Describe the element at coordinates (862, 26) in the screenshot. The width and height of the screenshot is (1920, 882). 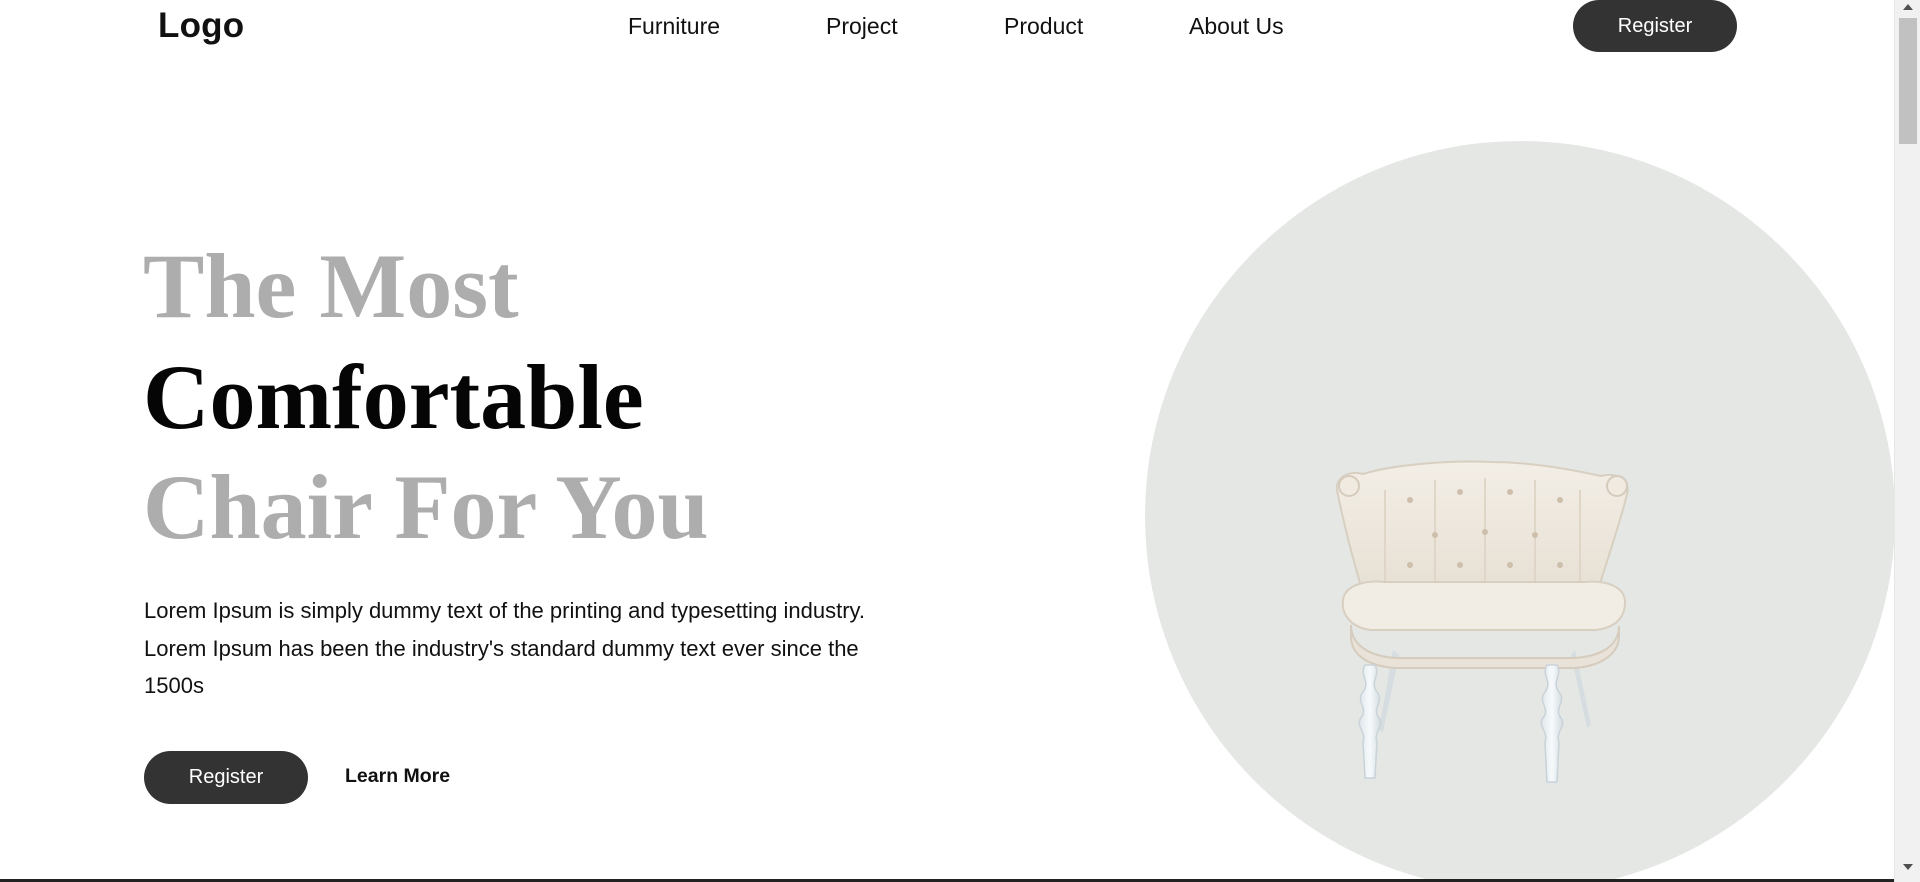
I see `nav-link-project: Project` at that location.